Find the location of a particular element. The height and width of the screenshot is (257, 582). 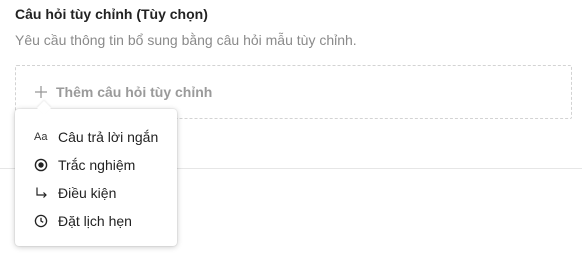

section-title: Câu hỏi tùy chỉnh (Tùy chọn) is located at coordinates (111, 14).